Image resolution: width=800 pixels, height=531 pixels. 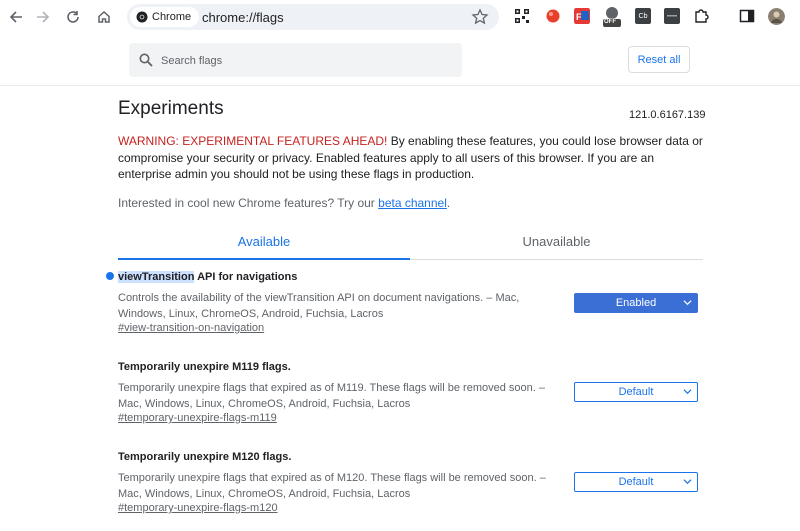 What do you see at coordinates (610, 22) in the screenshot?
I see `off-badge-label: OFF` at bounding box center [610, 22].